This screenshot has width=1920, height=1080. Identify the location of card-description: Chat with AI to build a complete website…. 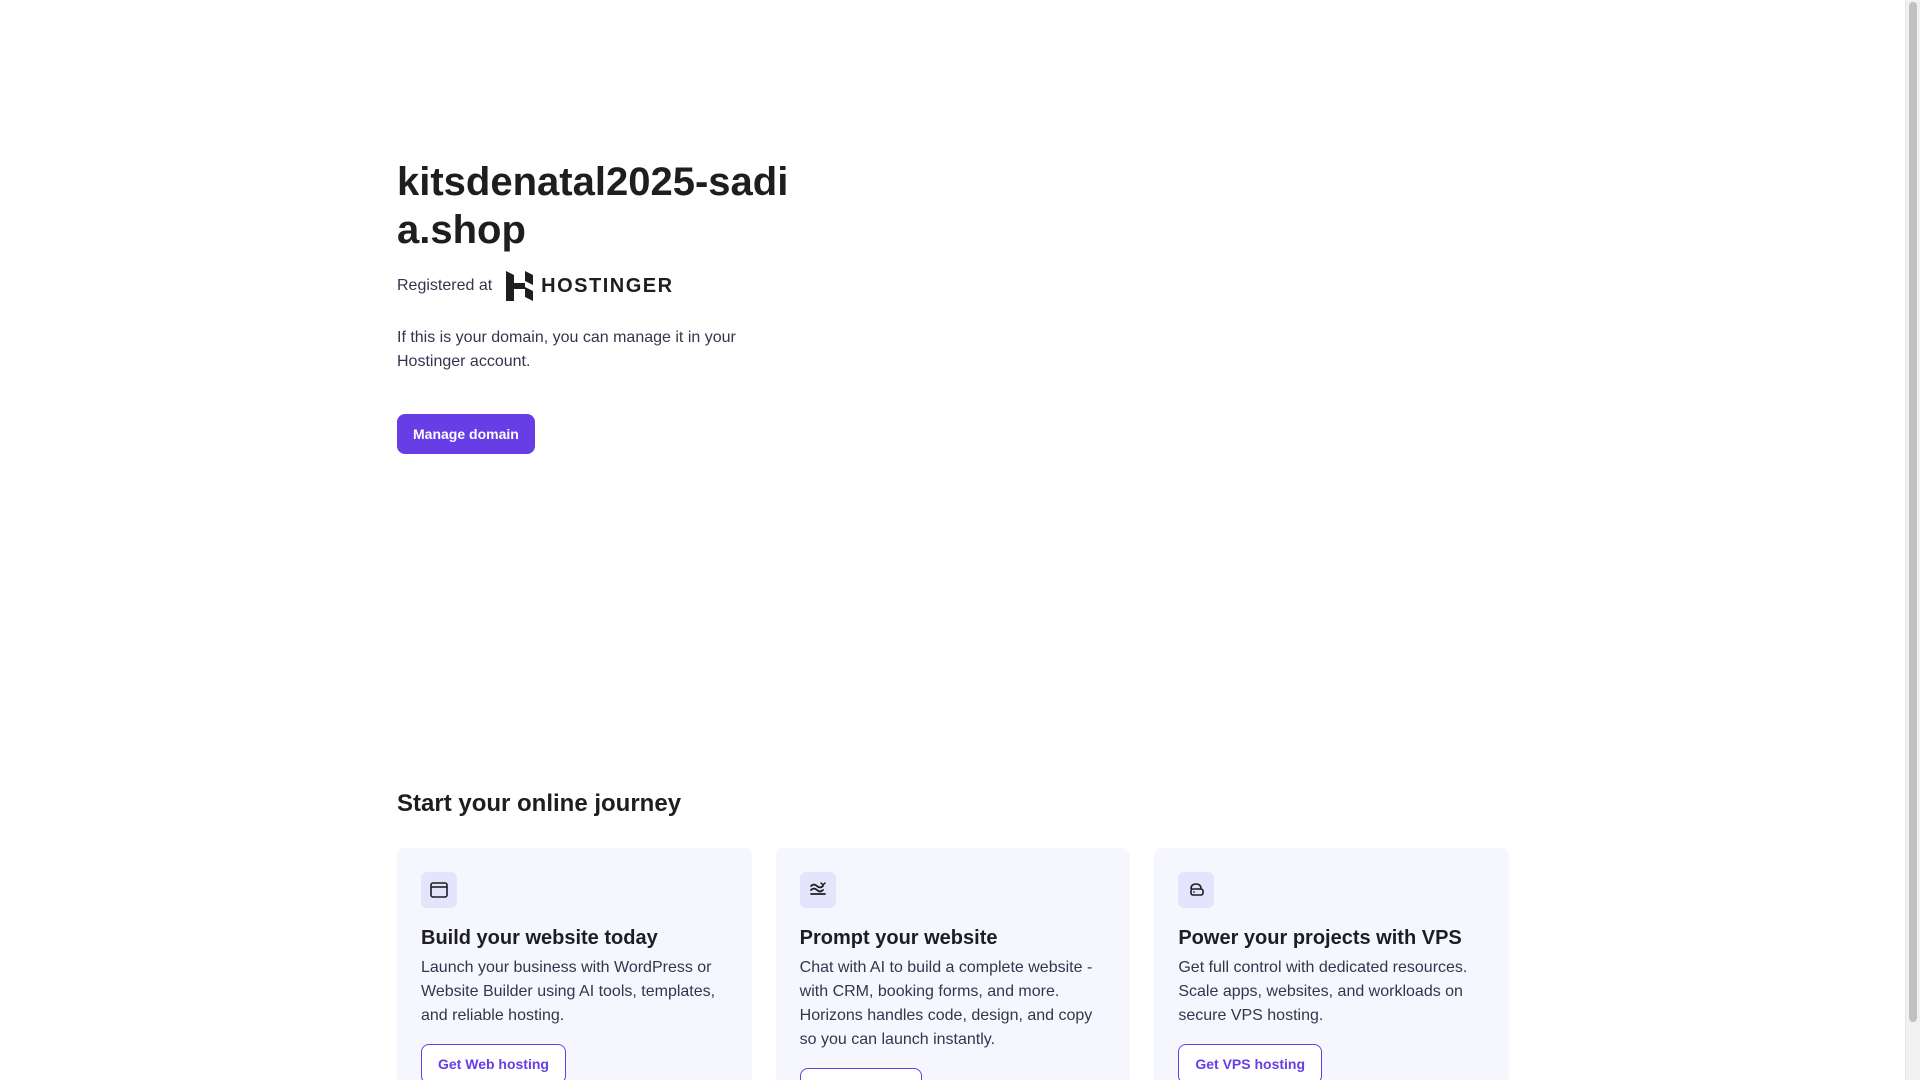
(946, 1003).